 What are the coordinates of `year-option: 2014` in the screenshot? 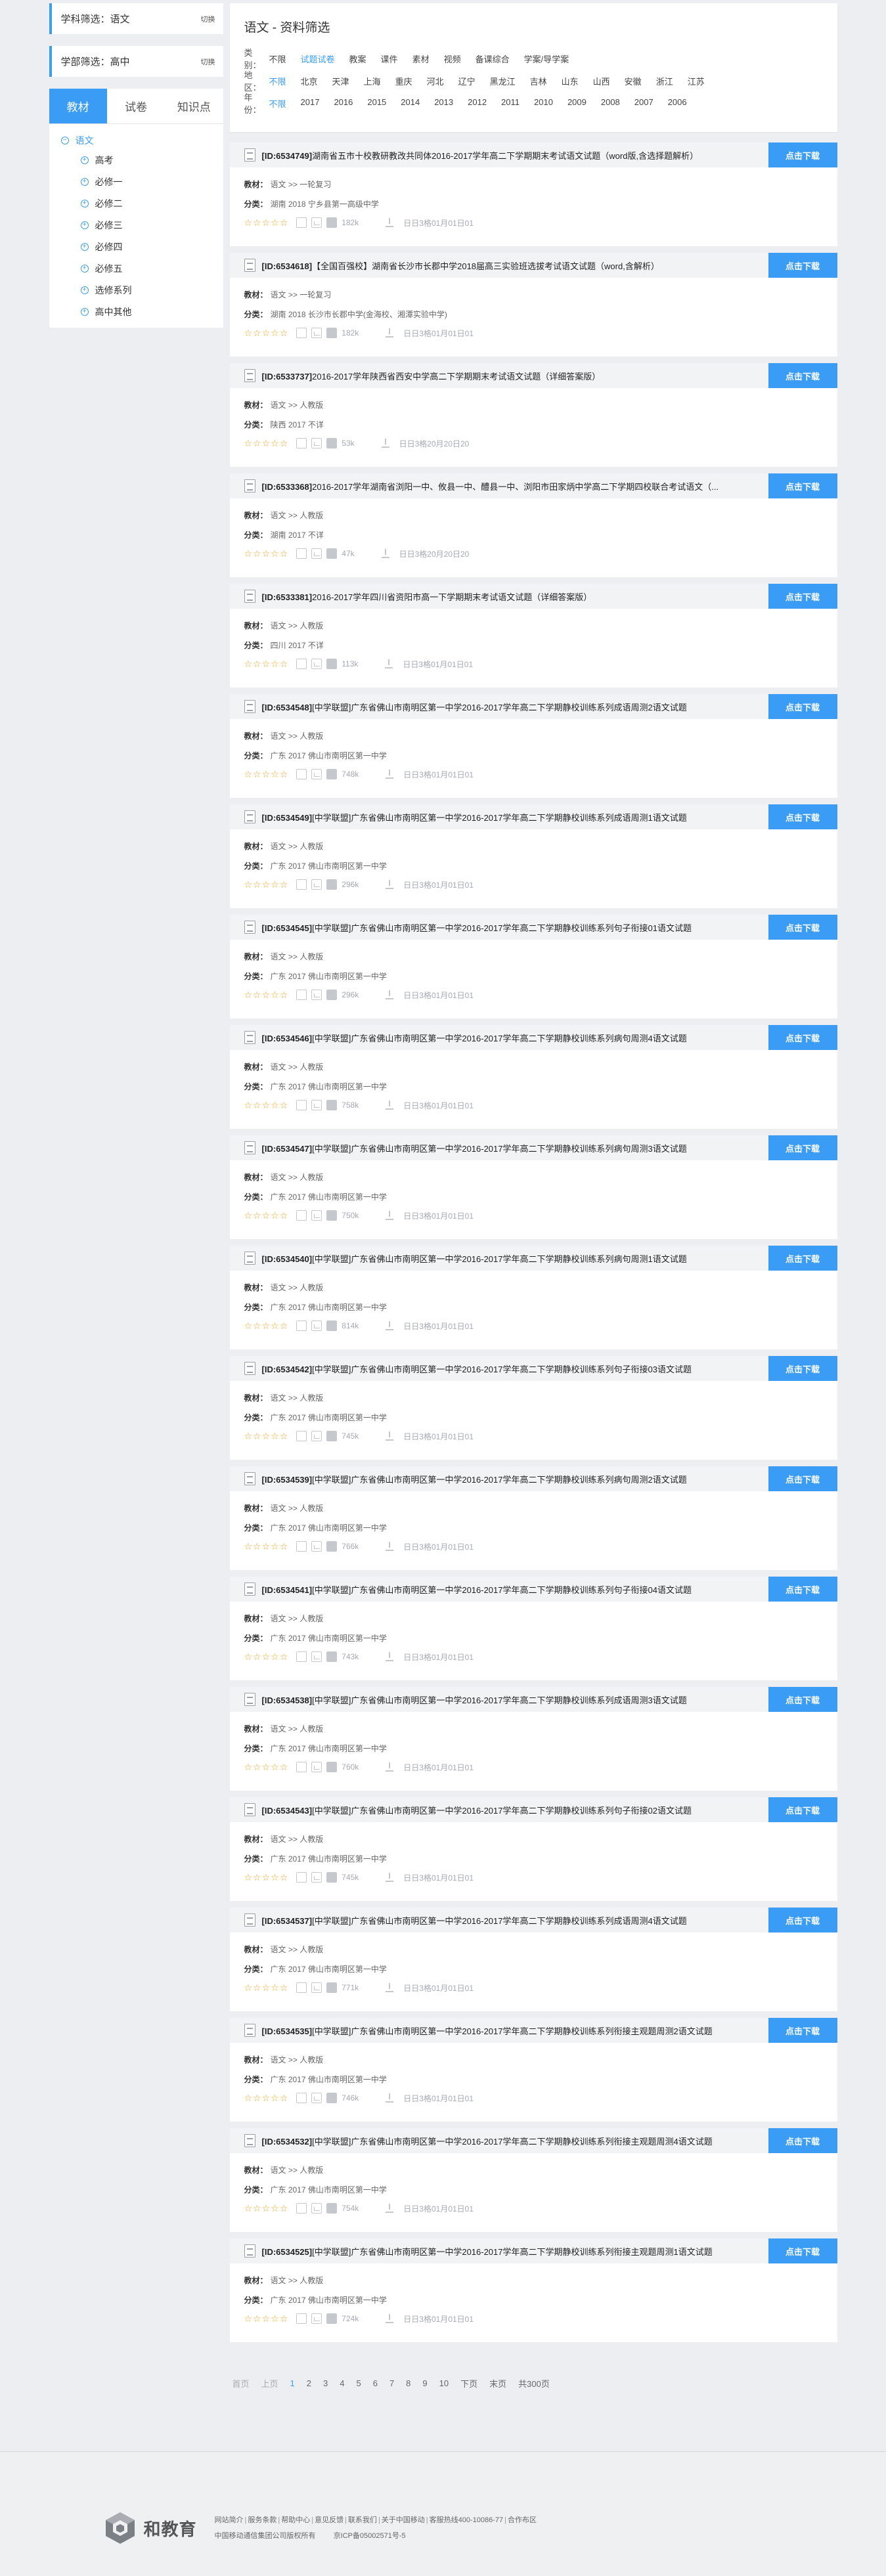 It's located at (411, 104).